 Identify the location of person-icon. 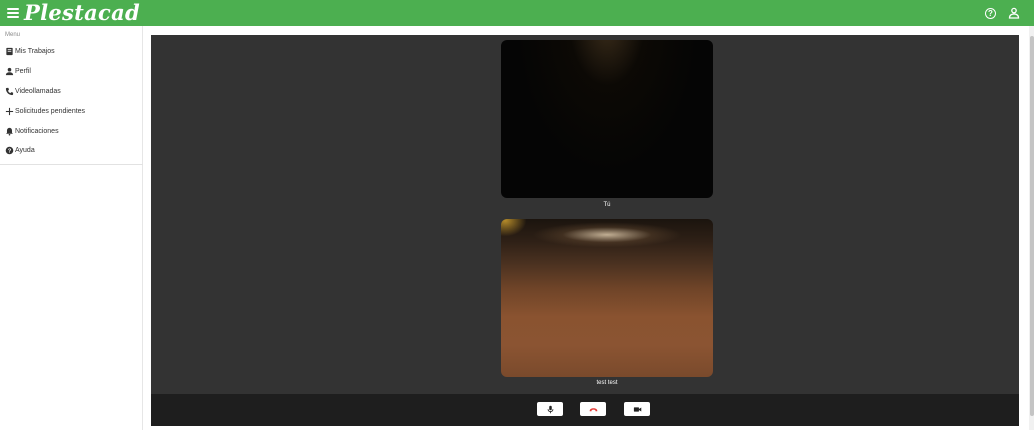
(9, 72).